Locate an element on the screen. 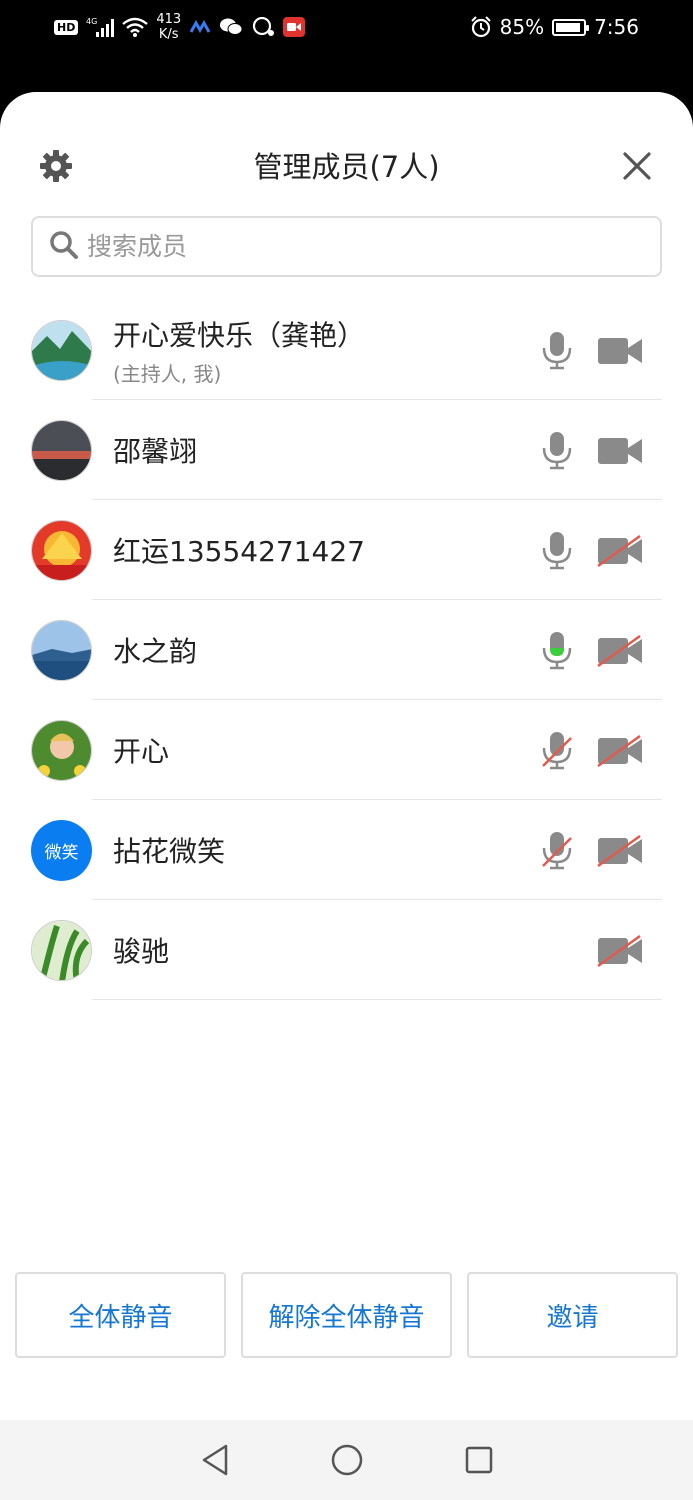  signal-icon: 4G is located at coordinates (100, 27).